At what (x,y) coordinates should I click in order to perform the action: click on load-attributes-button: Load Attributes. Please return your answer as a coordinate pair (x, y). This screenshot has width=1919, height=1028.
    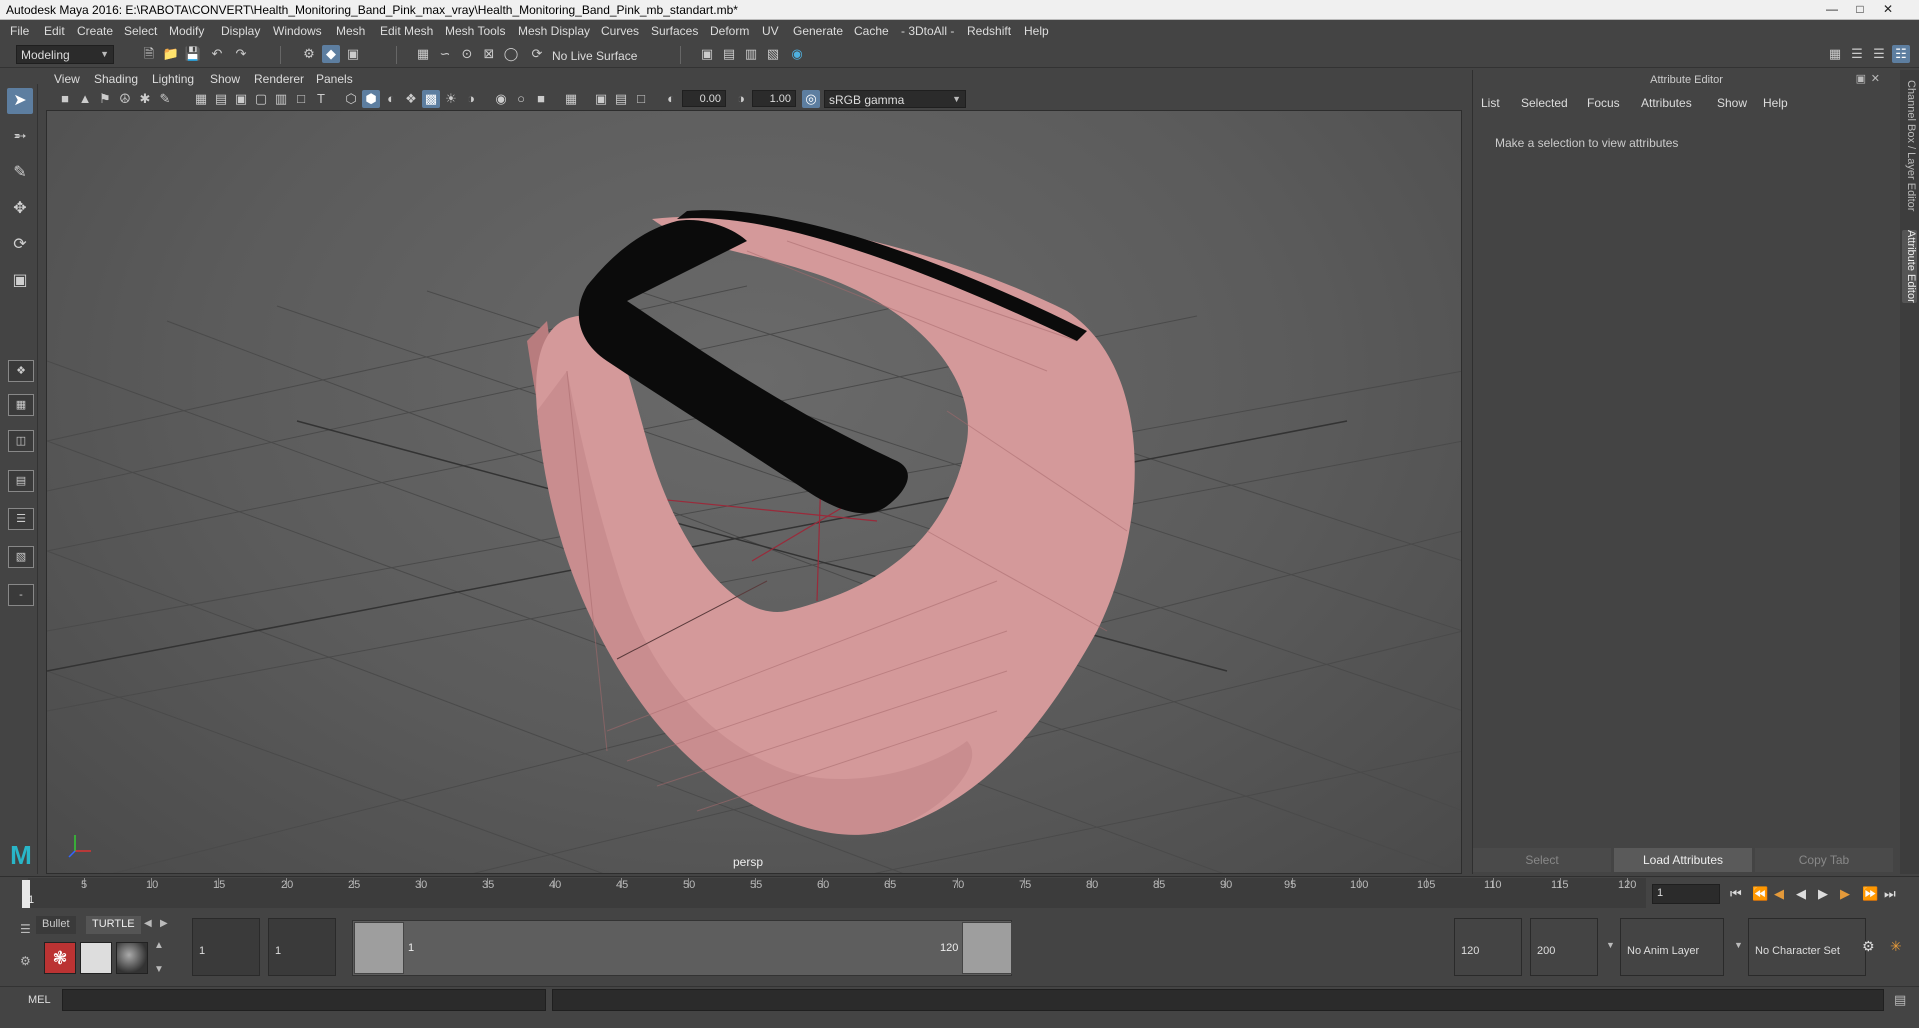
    Looking at the image, I should click on (1683, 860).